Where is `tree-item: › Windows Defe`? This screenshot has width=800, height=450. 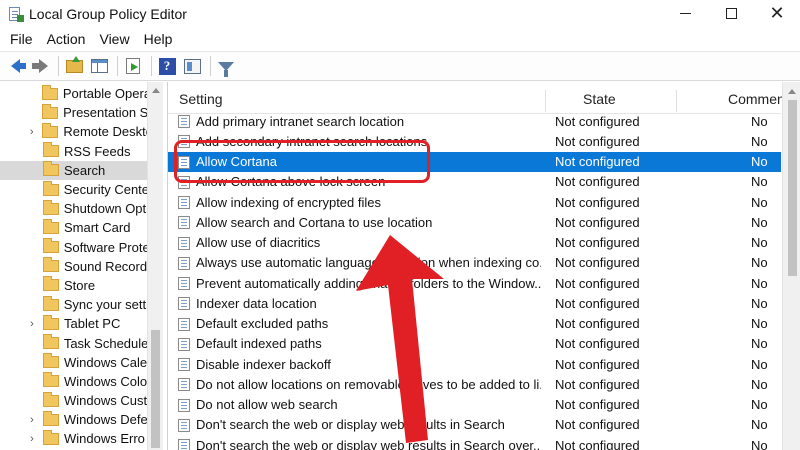 tree-item: › Windows Defe is located at coordinates (73, 419).